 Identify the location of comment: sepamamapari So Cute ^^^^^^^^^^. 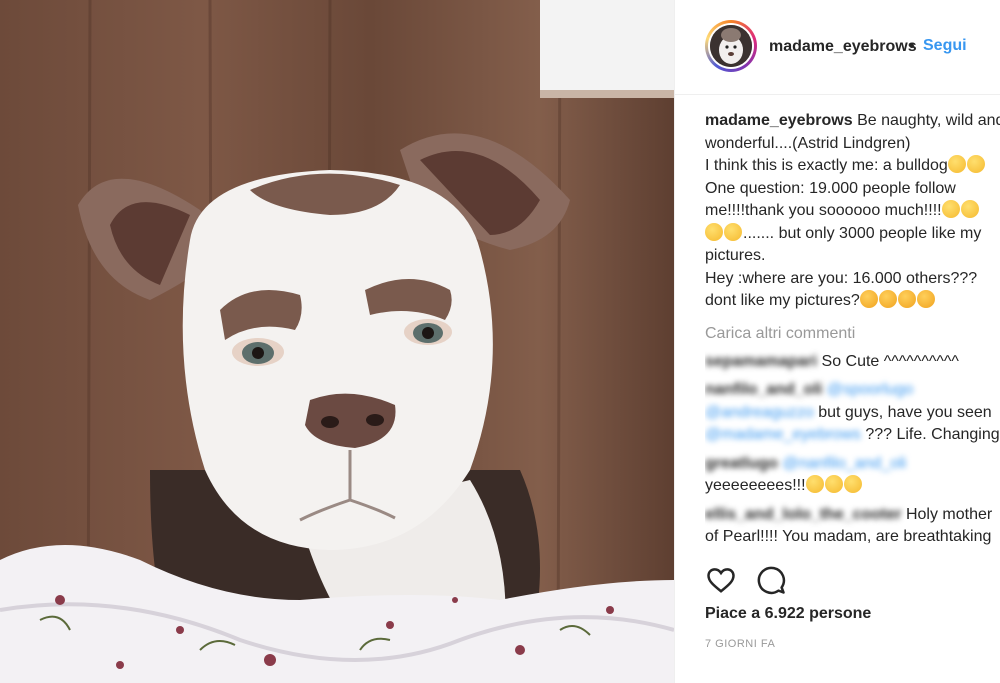
(852, 362).